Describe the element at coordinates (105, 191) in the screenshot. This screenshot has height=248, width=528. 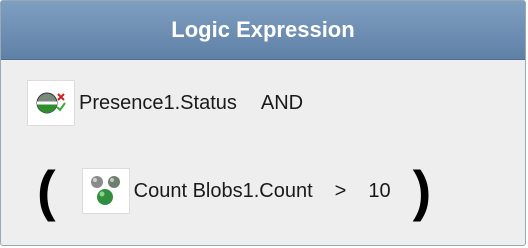
I see `count-blobs-icon` at that location.